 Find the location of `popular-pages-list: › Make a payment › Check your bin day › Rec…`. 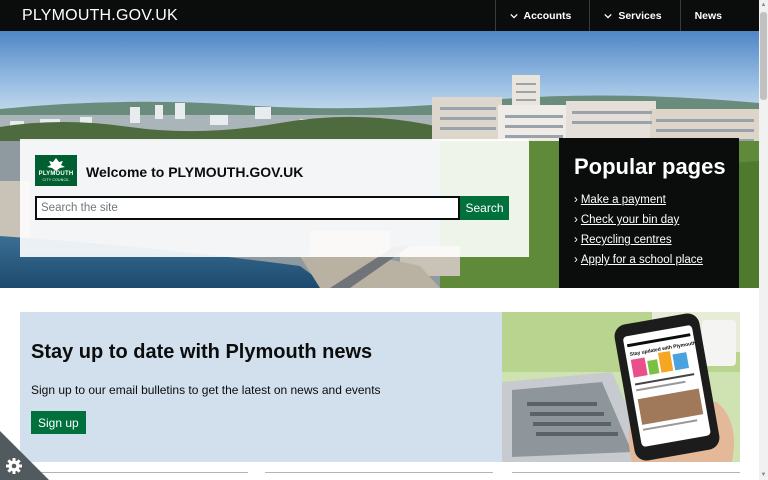

popular-pages-list: › Make a payment › Check your bin day › Rec… is located at coordinates (656, 234).